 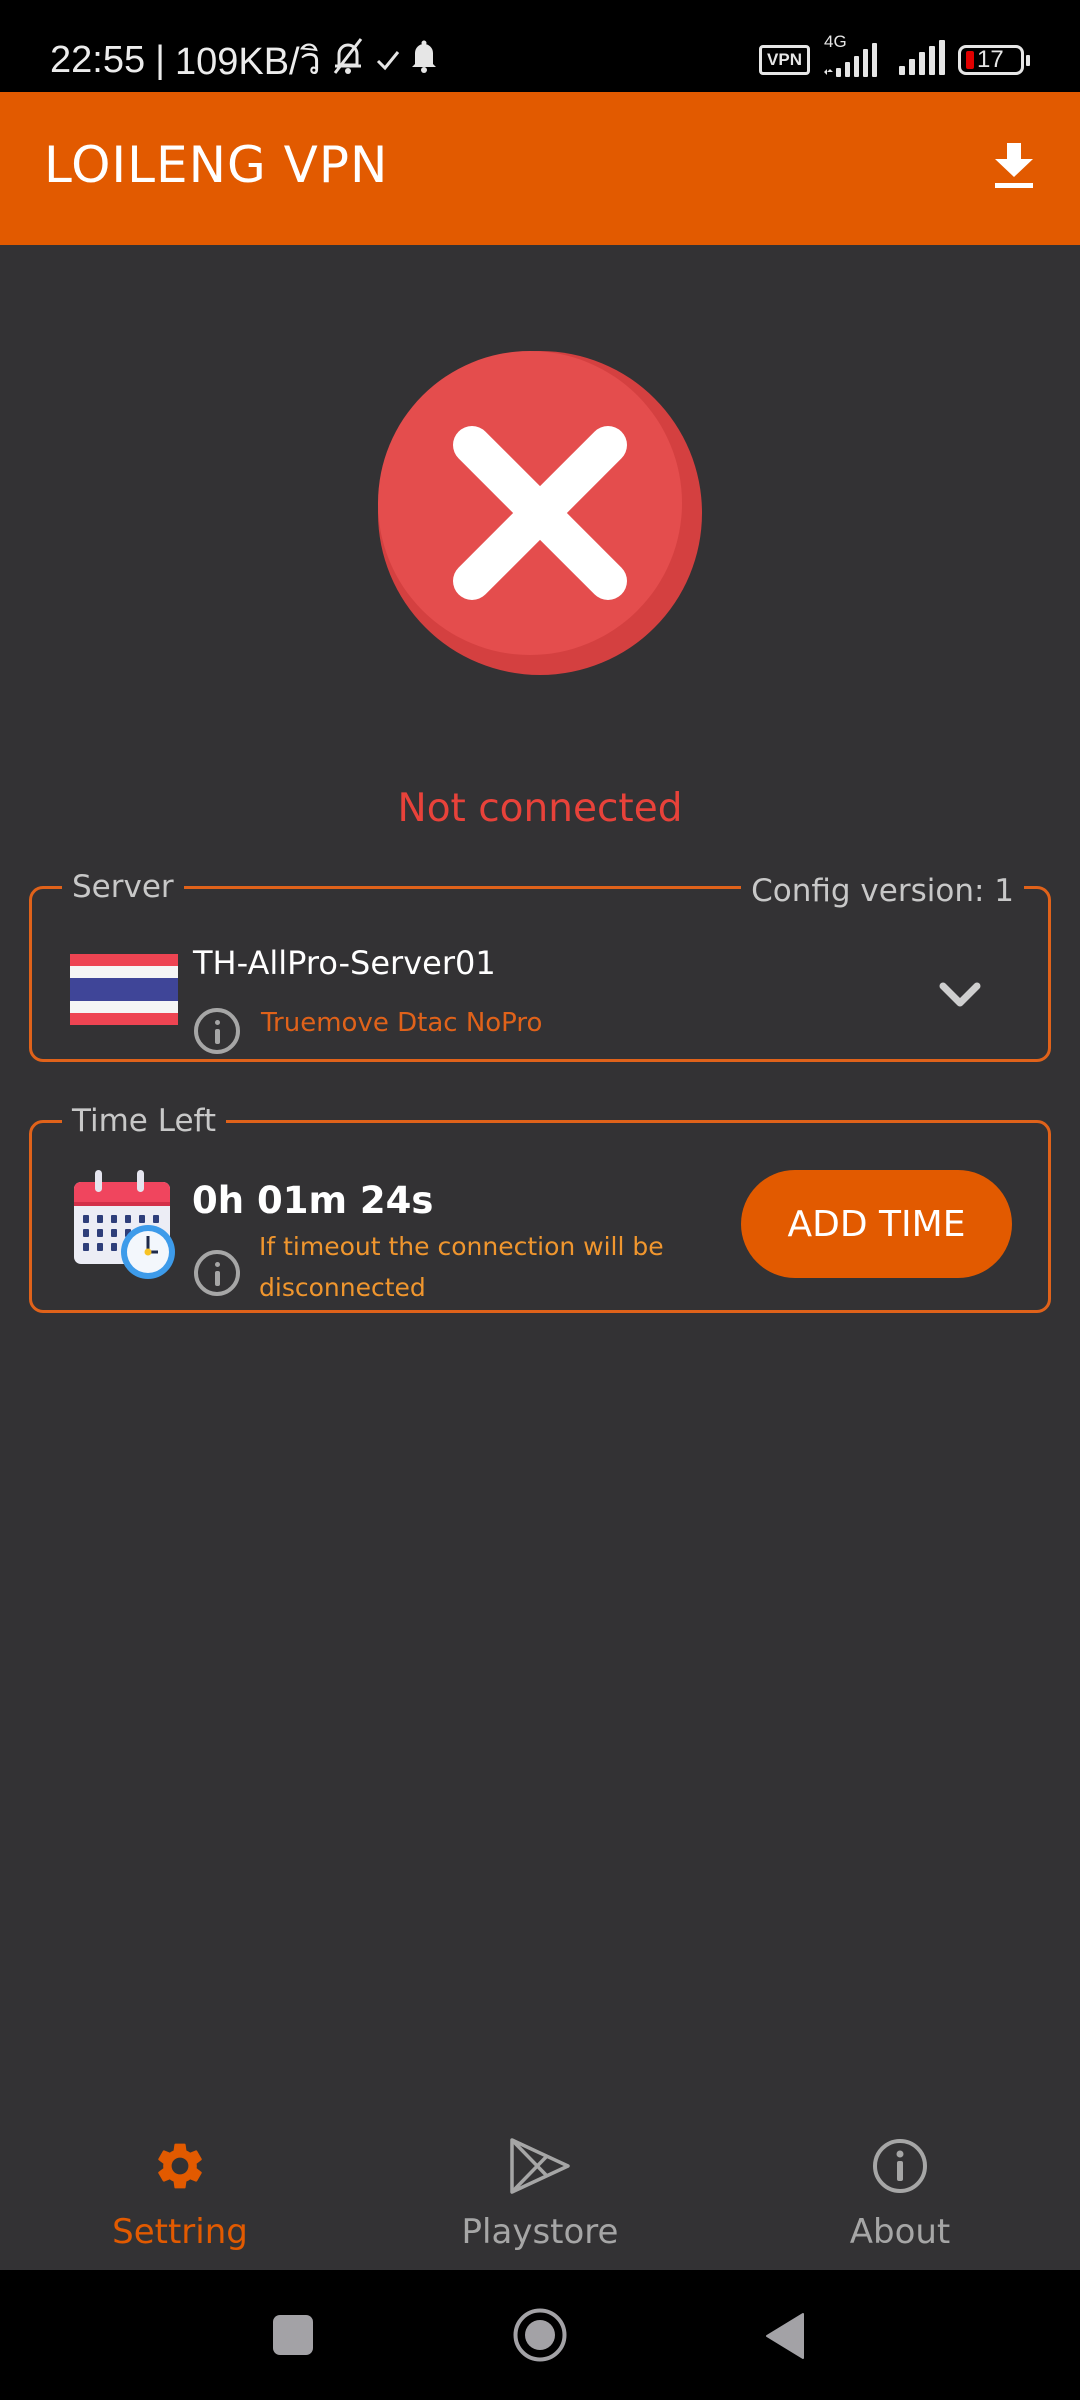 I want to click on signal-icon, so click(x=922, y=60).